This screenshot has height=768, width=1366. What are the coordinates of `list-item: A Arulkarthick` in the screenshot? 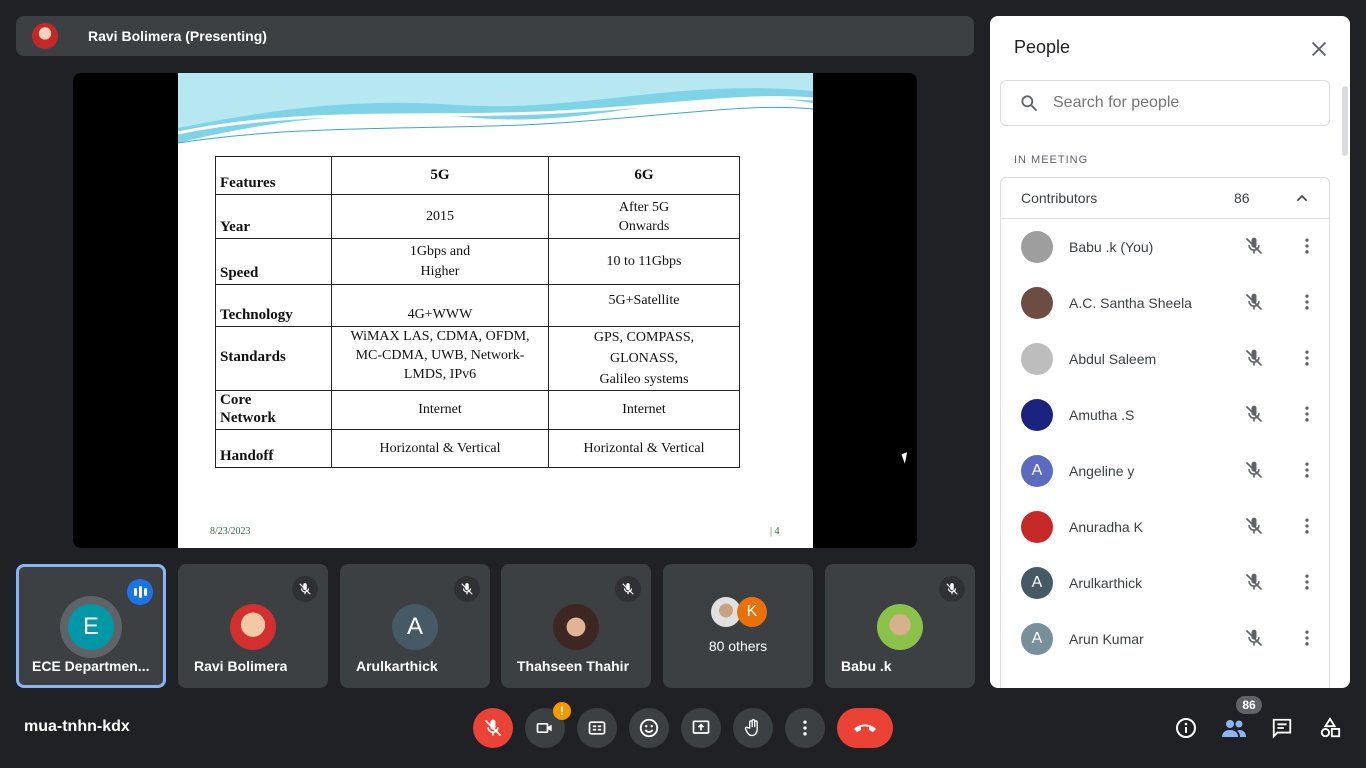 It's located at (1165, 583).